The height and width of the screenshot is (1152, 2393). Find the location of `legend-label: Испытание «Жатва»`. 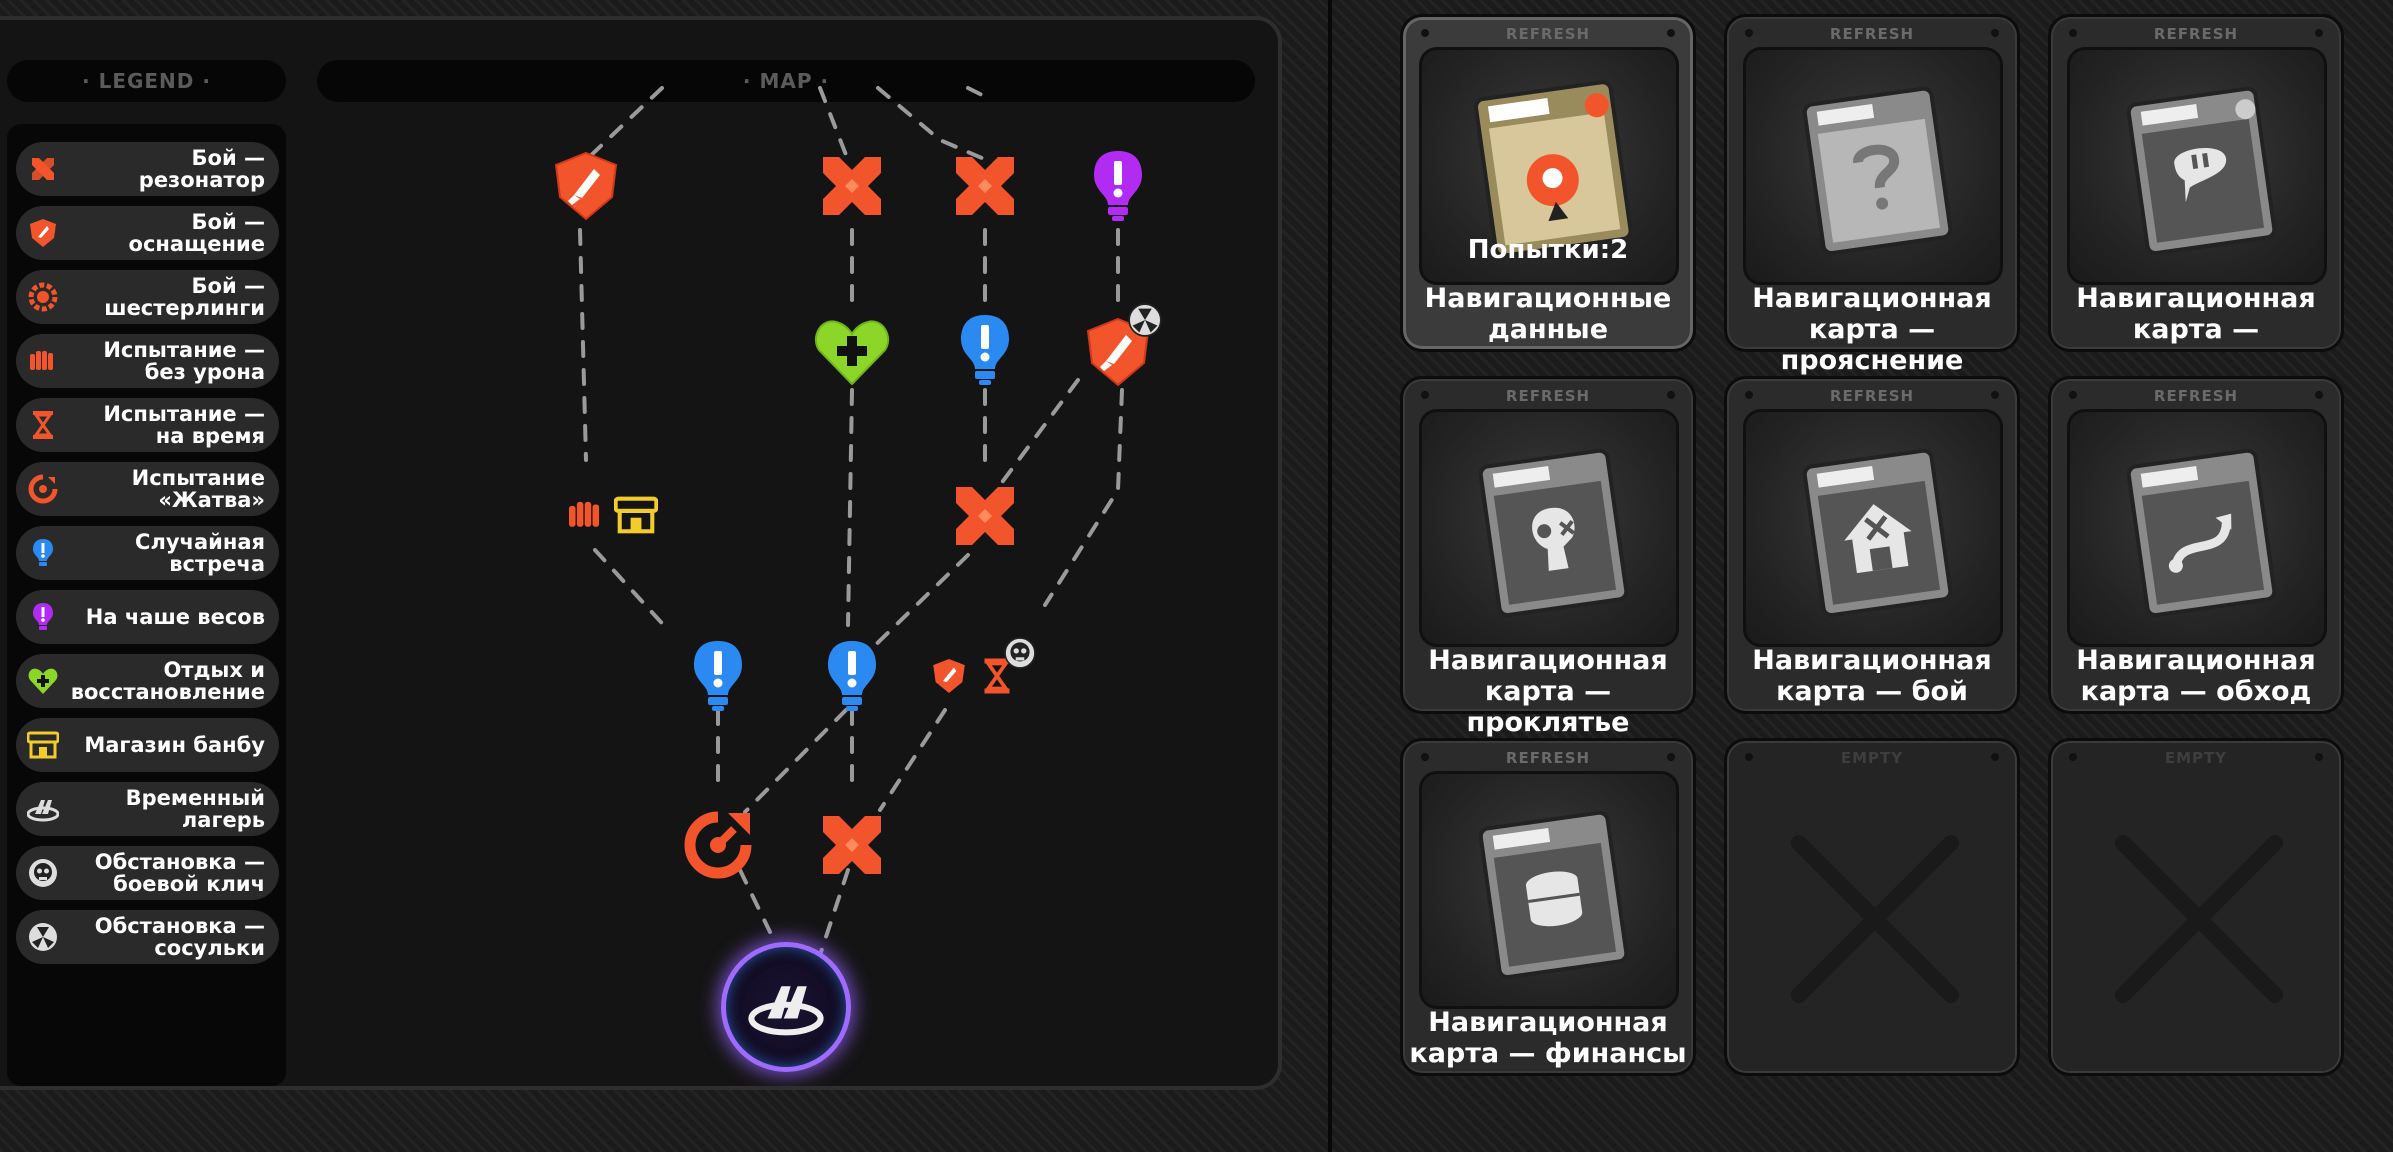

legend-label: Испытание «Жатва» is located at coordinates (198, 489).